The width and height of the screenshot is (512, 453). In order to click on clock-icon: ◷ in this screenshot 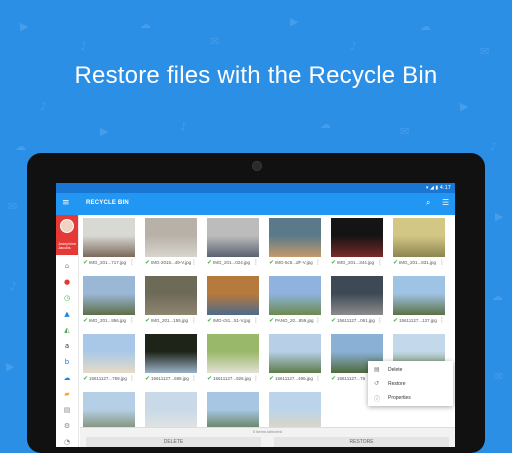, I will do `click(67, 298)`.